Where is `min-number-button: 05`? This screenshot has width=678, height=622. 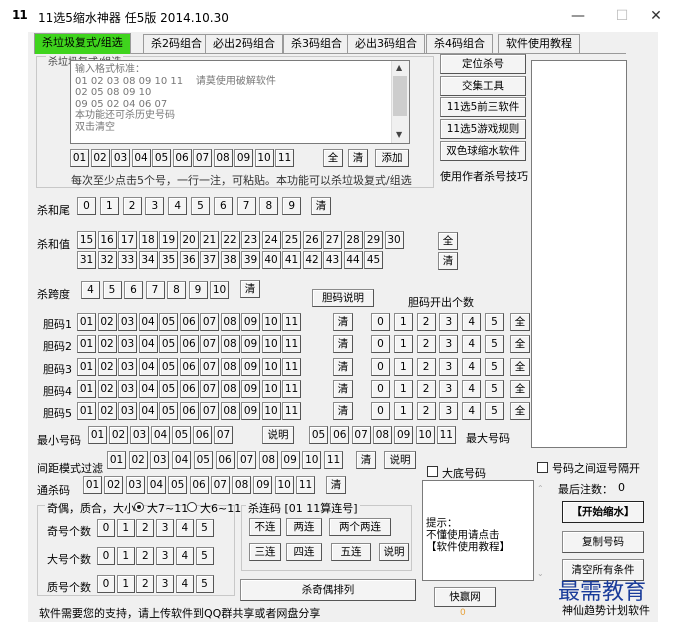
min-number-button: 05 is located at coordinates (181, 435).